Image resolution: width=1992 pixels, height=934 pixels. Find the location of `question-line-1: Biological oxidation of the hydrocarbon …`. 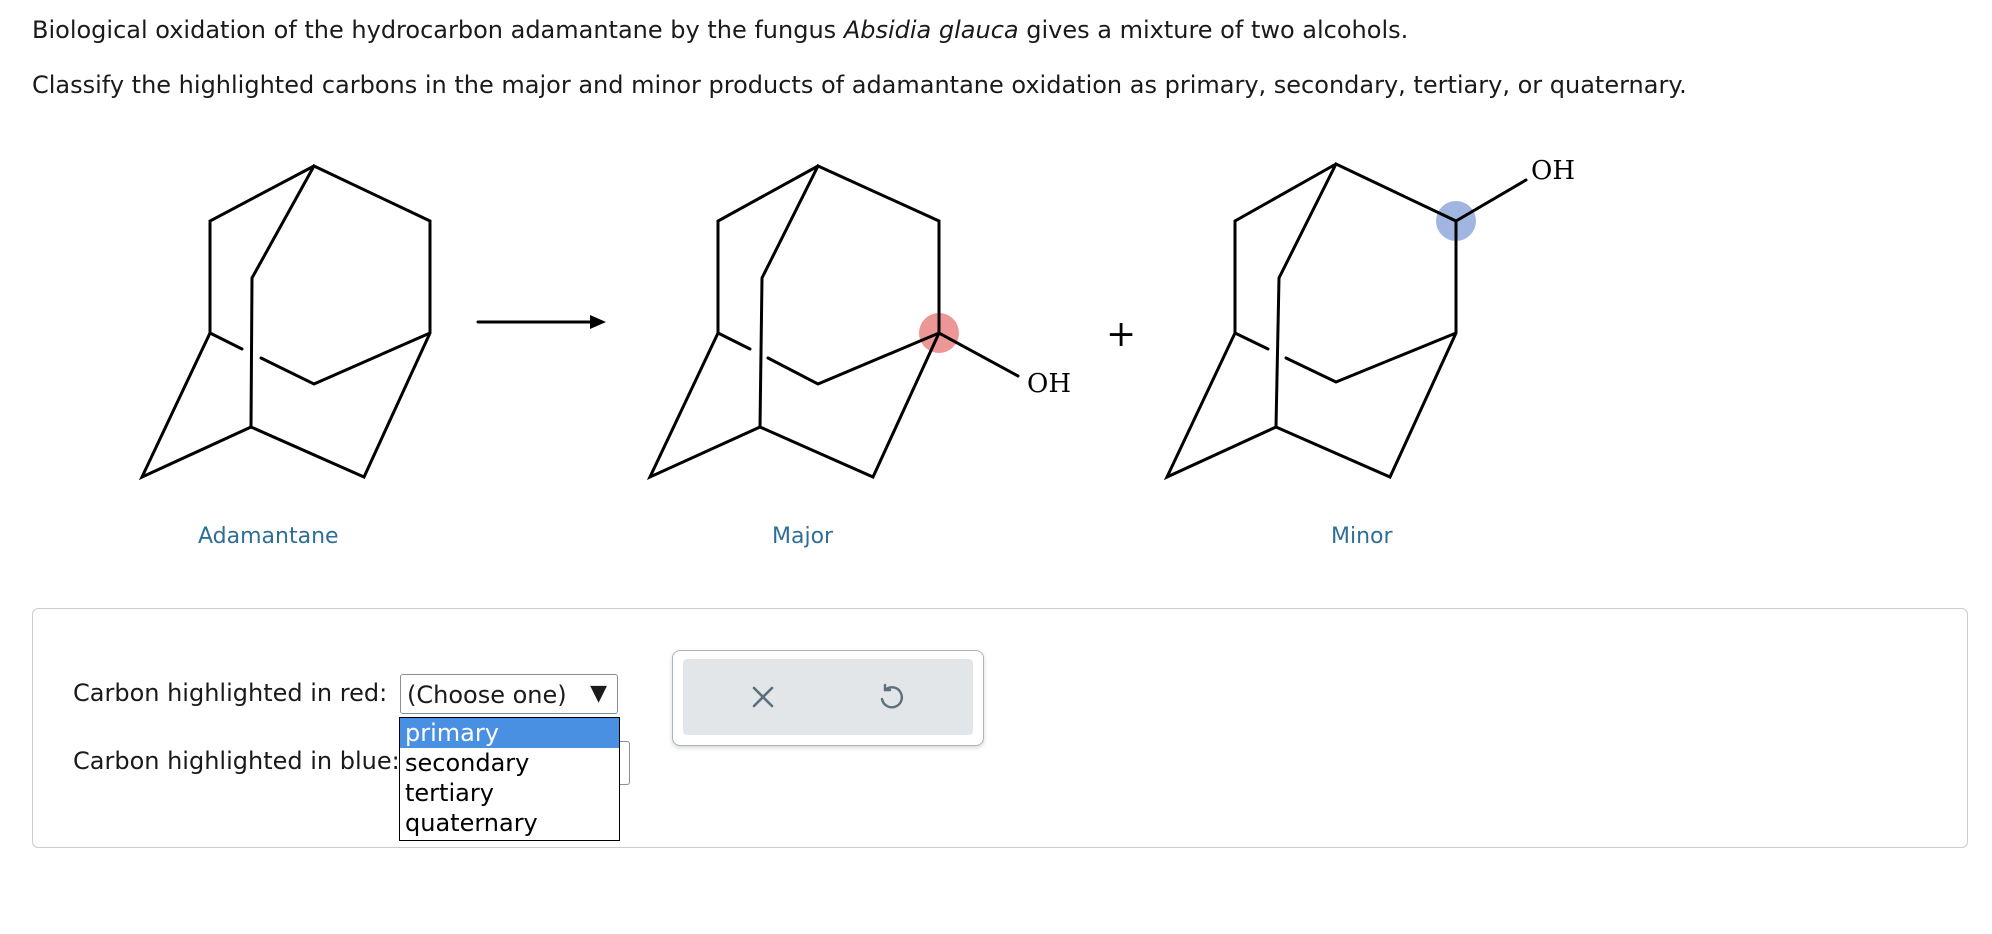

question-line-1: Biological oxidation of the hydrocarbon … is located at coordinates (720, 30).